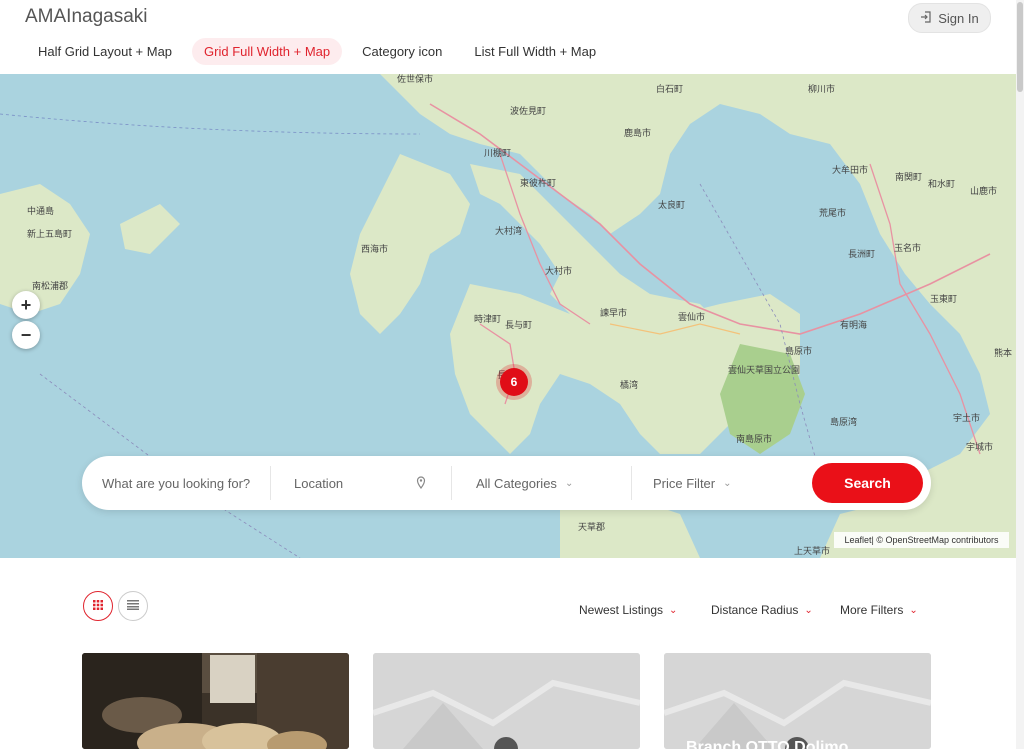 This screenshot has width=1024, height=749. What do you see at coordinates (767, 744) in the screenshot?
I see `listing-title: Branch OTTO Dolimo` at bounding box center [767, 744].